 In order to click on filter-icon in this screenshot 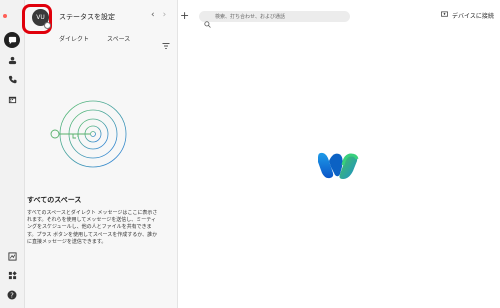, I will do `click(166, 41)`.